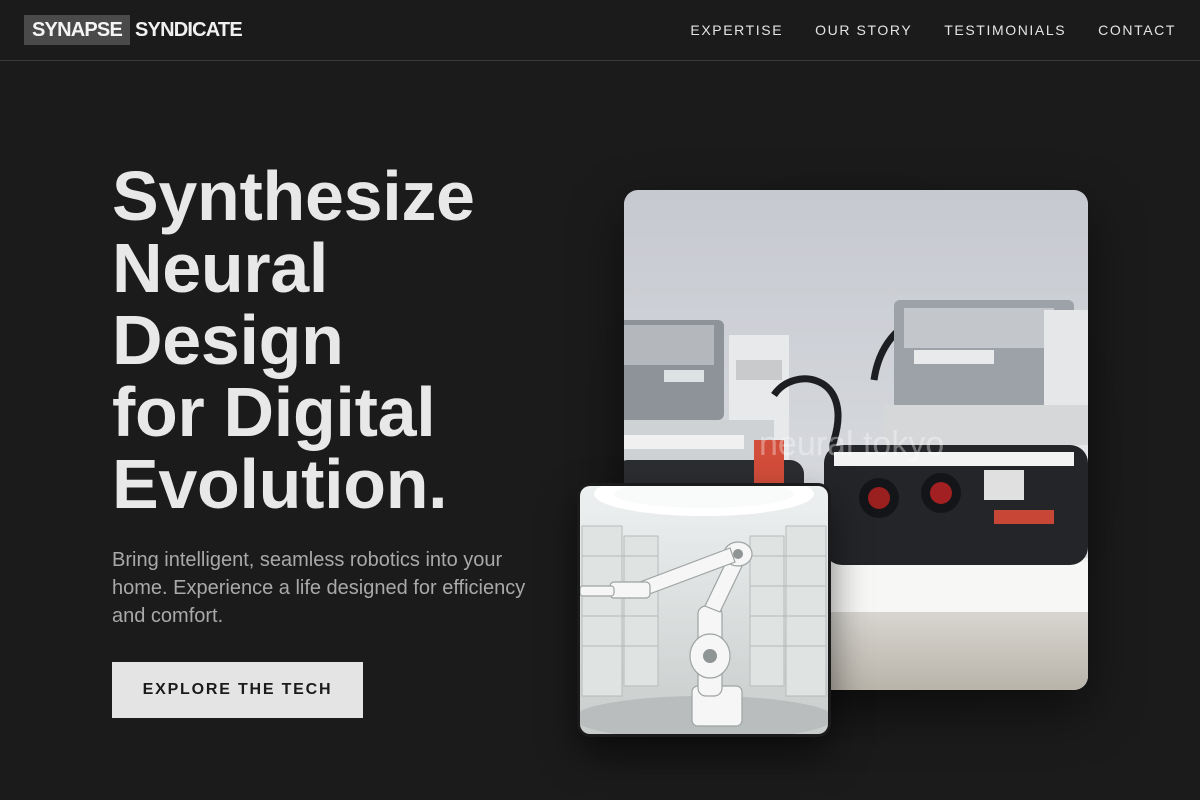 This screenshot has height=800, width=1200. I want to click on main-nav: EXPERTISE OUR STORY TESTIMONIALS CONTACT, so click(933, 30).